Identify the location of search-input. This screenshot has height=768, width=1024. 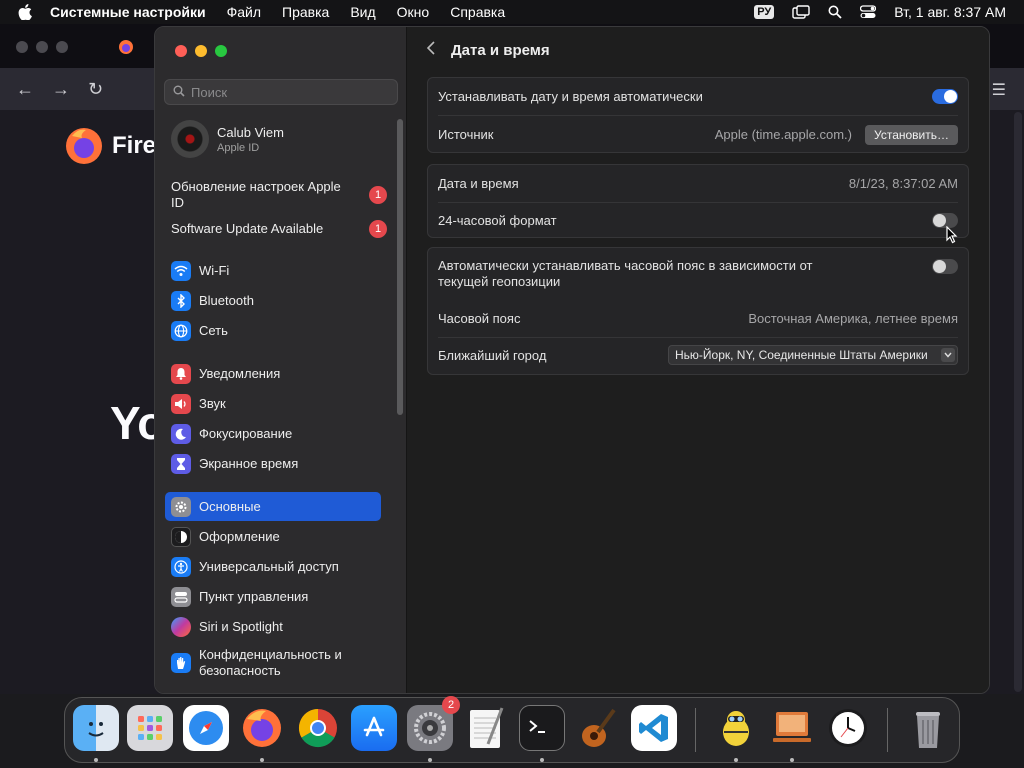
(286, 92).